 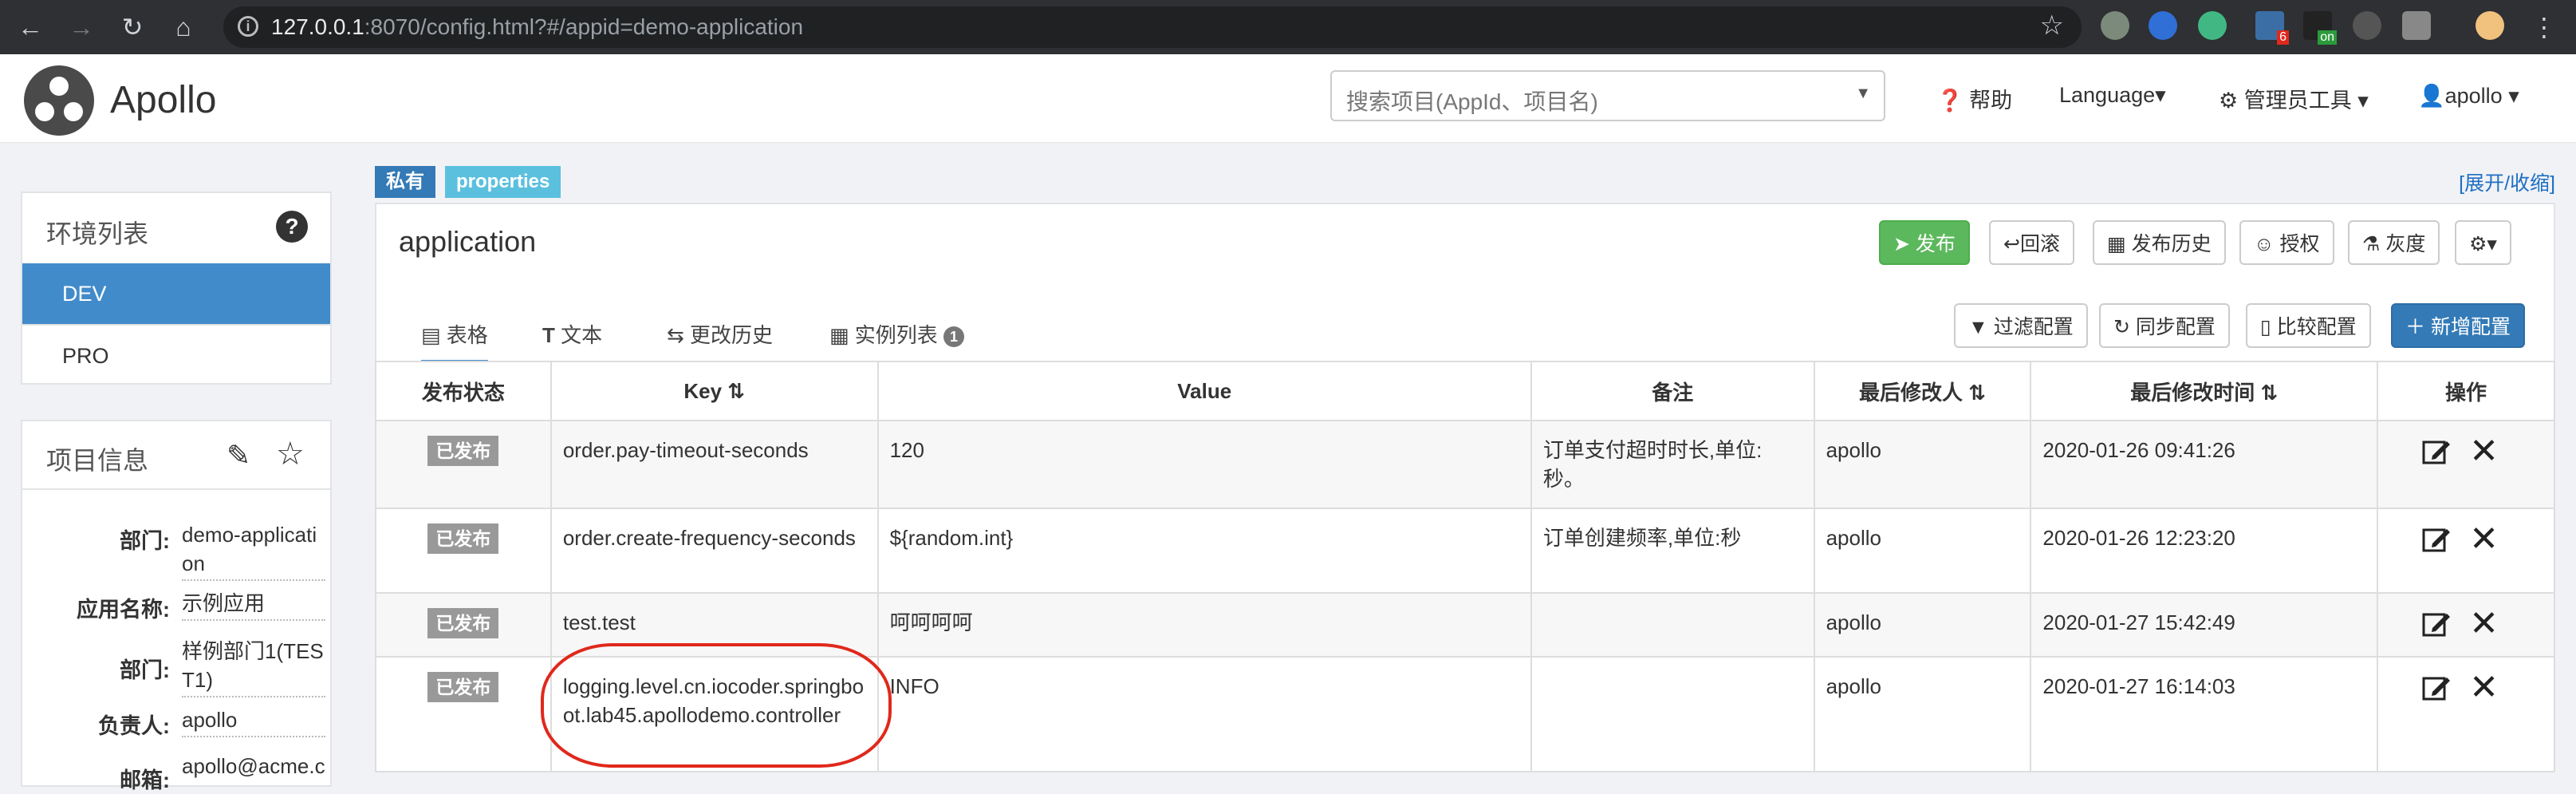 I want to click on value-cell: 呵呵呵呵, so click(x=1204, y=625).